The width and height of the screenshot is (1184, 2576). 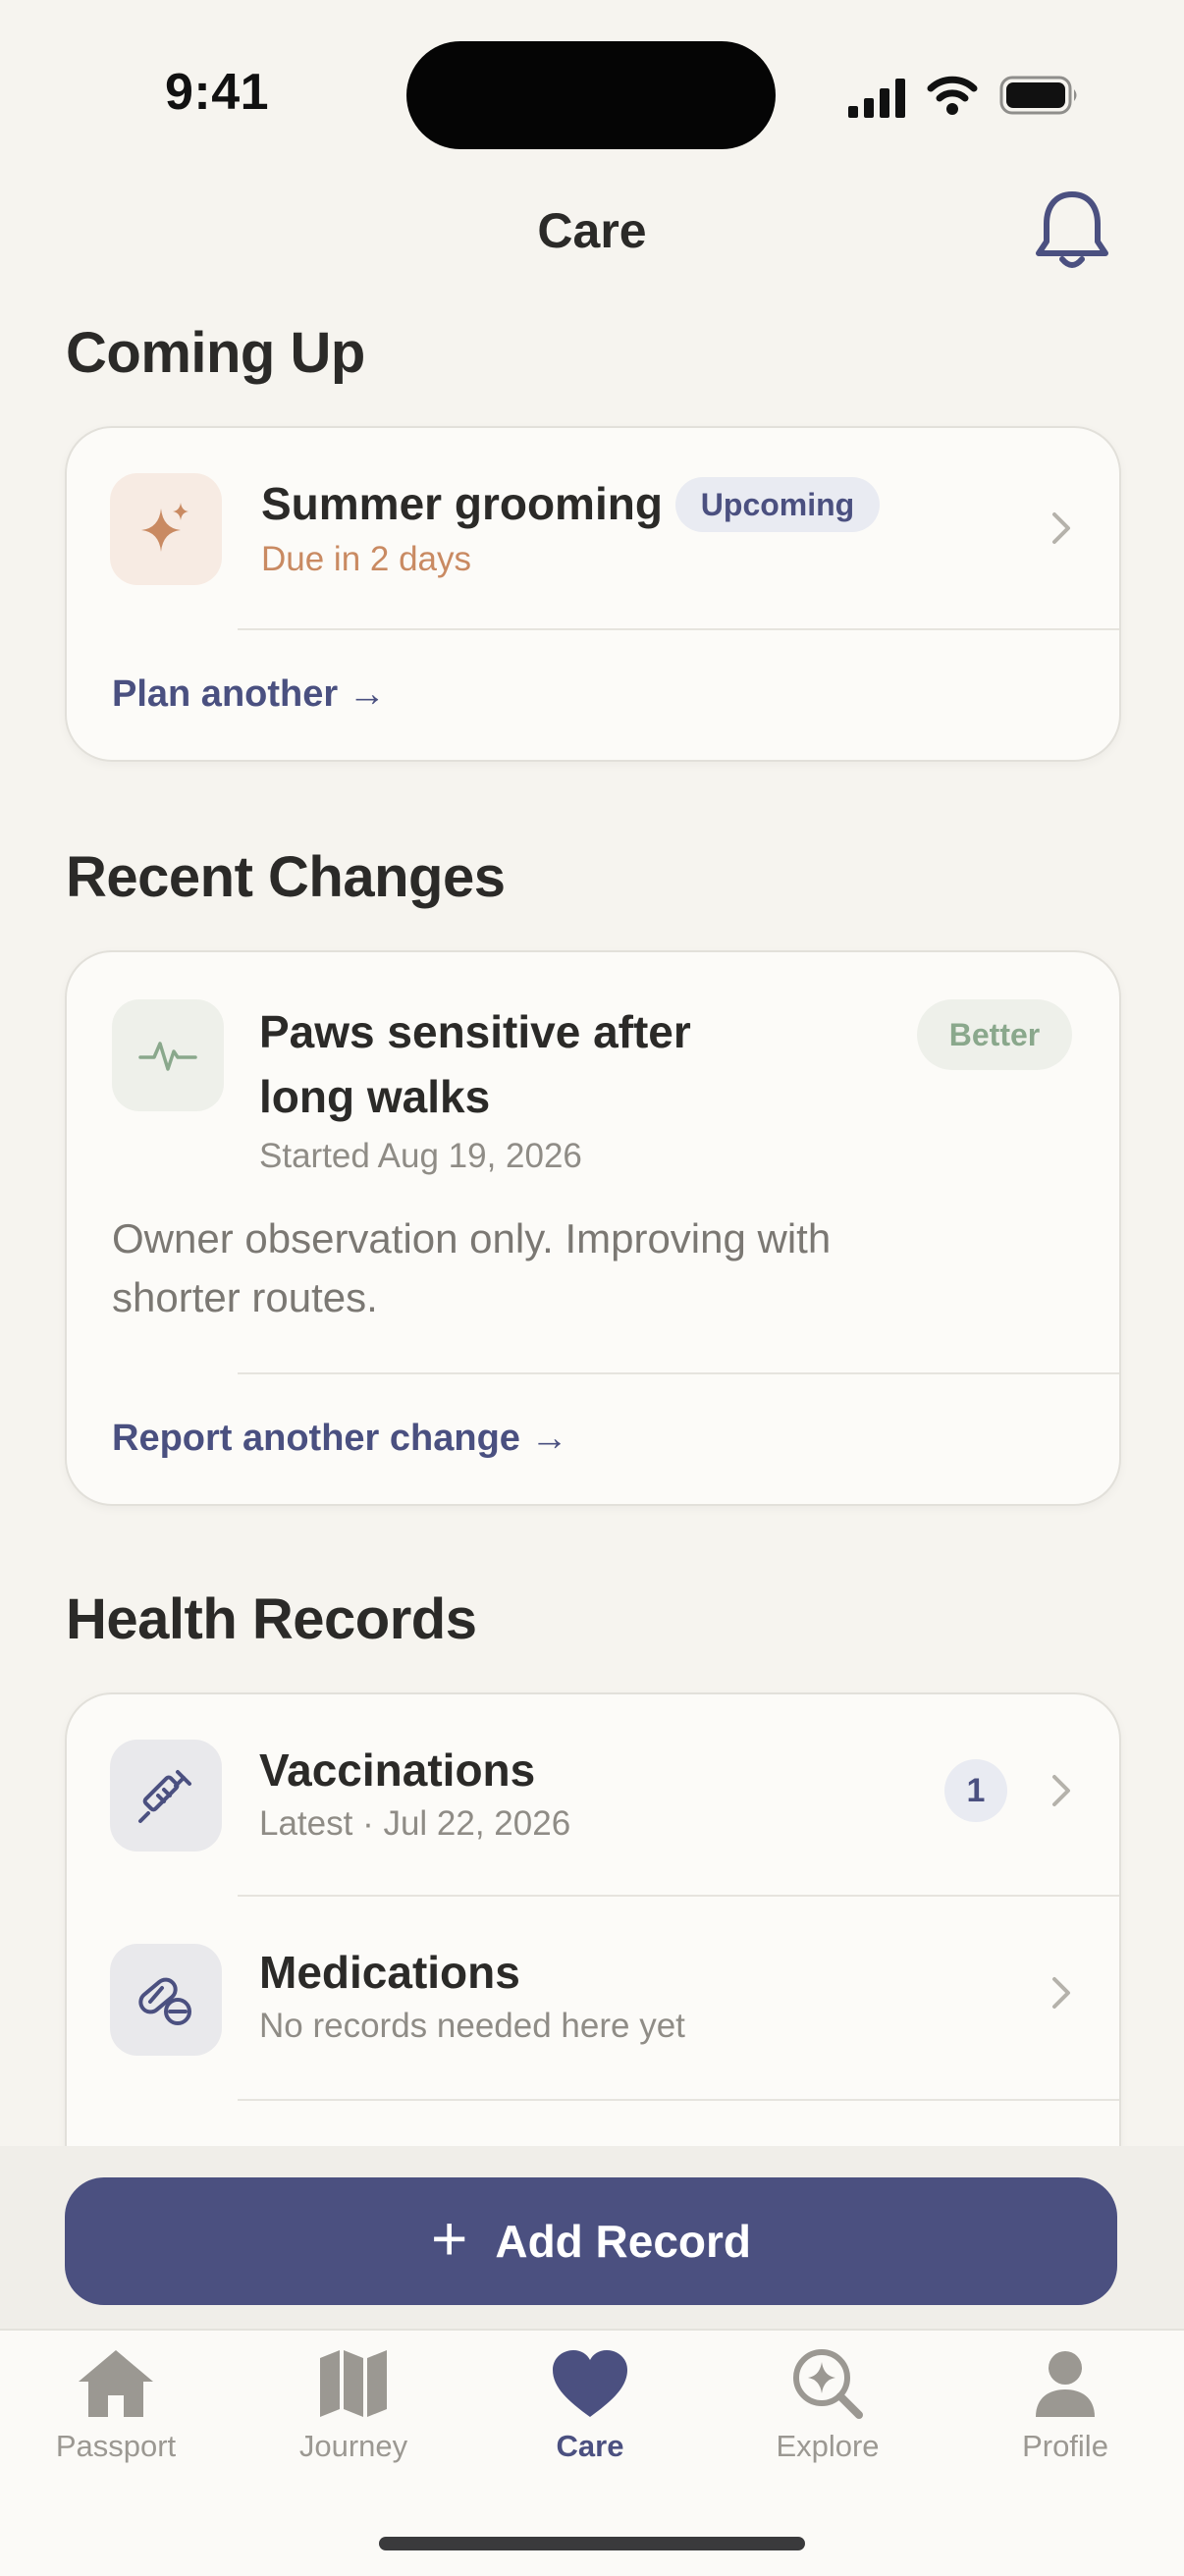 What do you see at coordinates (353, 2446) in the screenshot?
I see `tab-label: Journey` at bounding box center [353, 2446].